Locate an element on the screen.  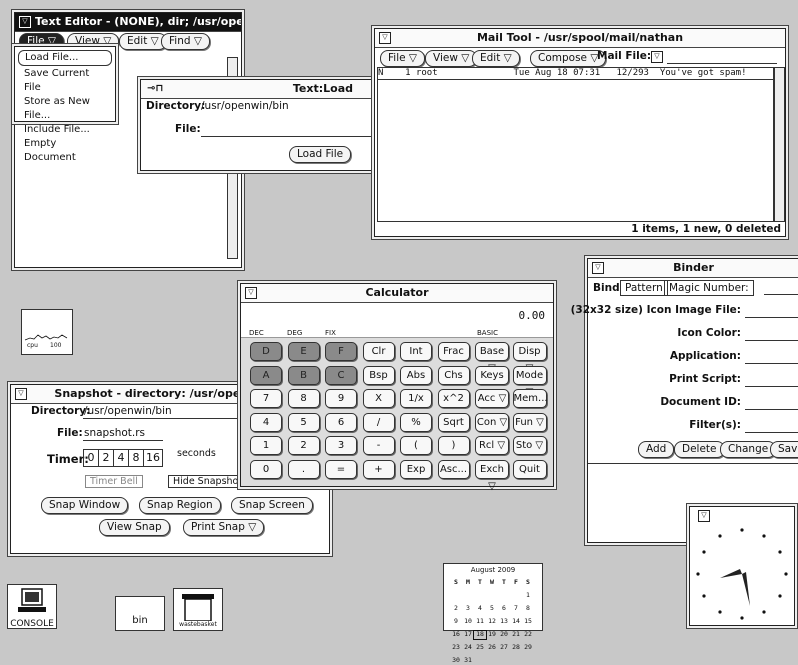
pushpin-icon: ⊸⊓ is located at coordinates (155, 89).